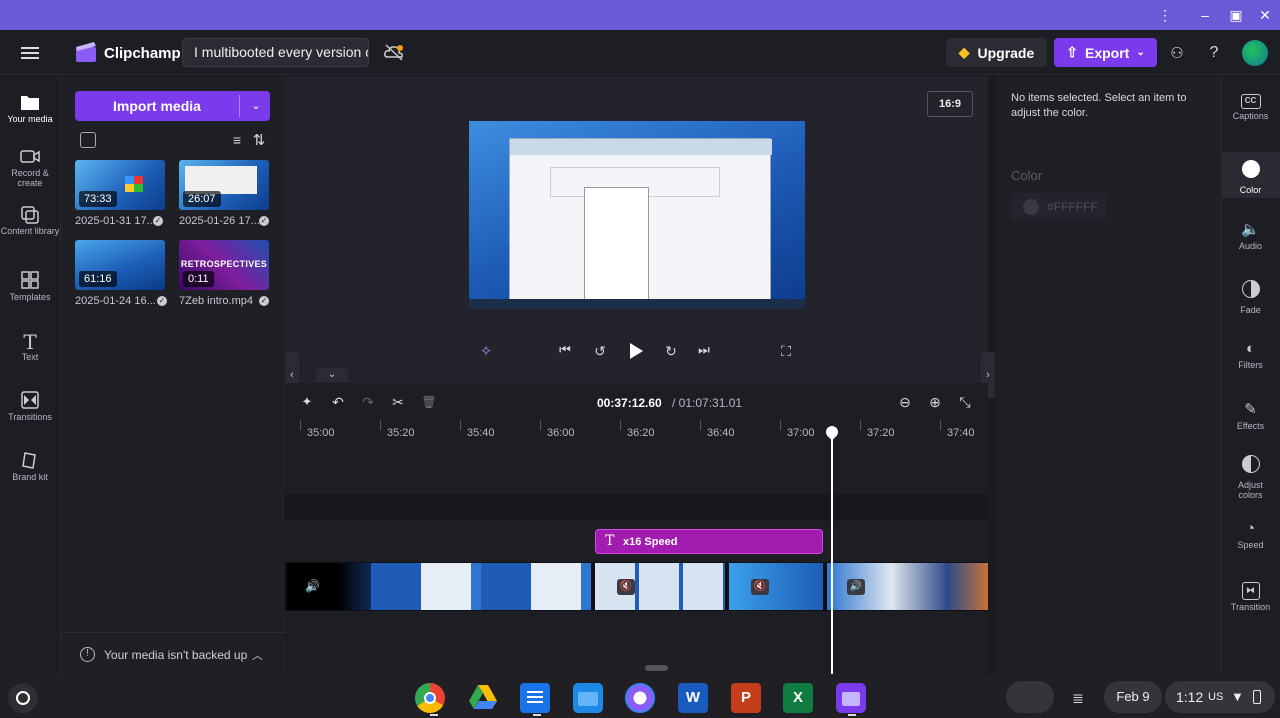  Describe the element at coordinates (656, 668) in the screenshot. I see `timeline-resize-handle` at that location.